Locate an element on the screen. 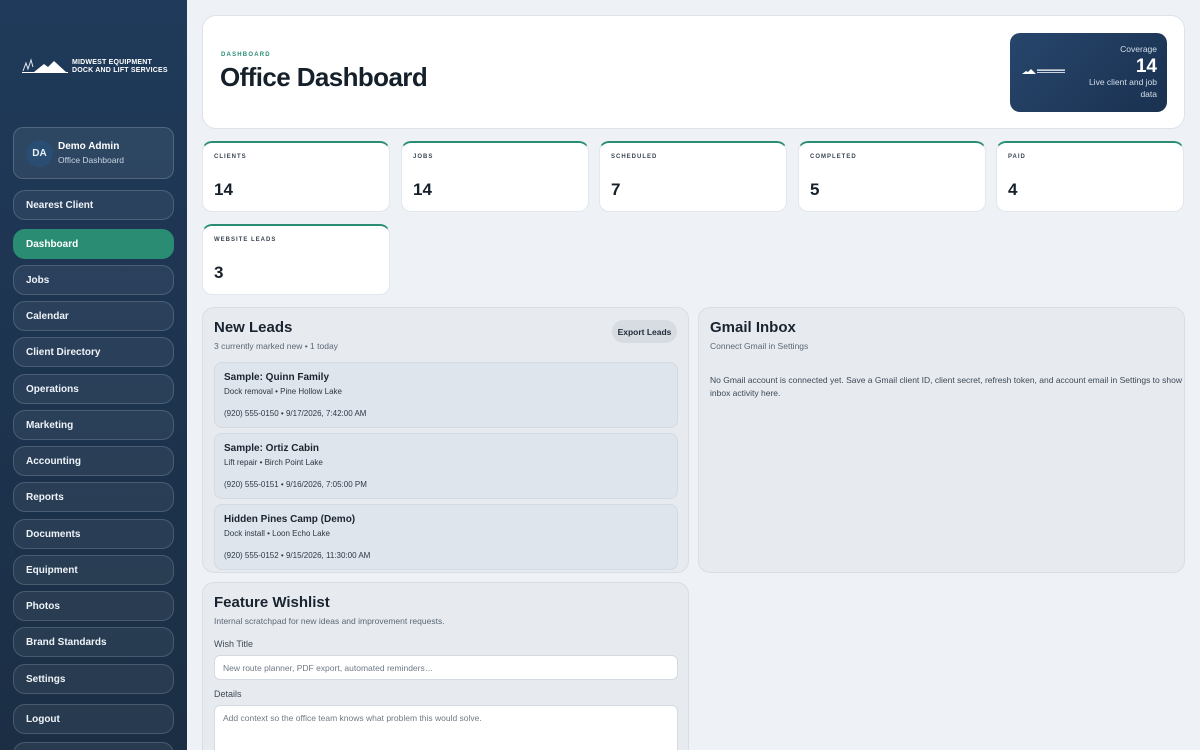 The height and width of the screenshot is (750, 1200). stat-label: SCHEDULED is located at coordinates (634, 157).